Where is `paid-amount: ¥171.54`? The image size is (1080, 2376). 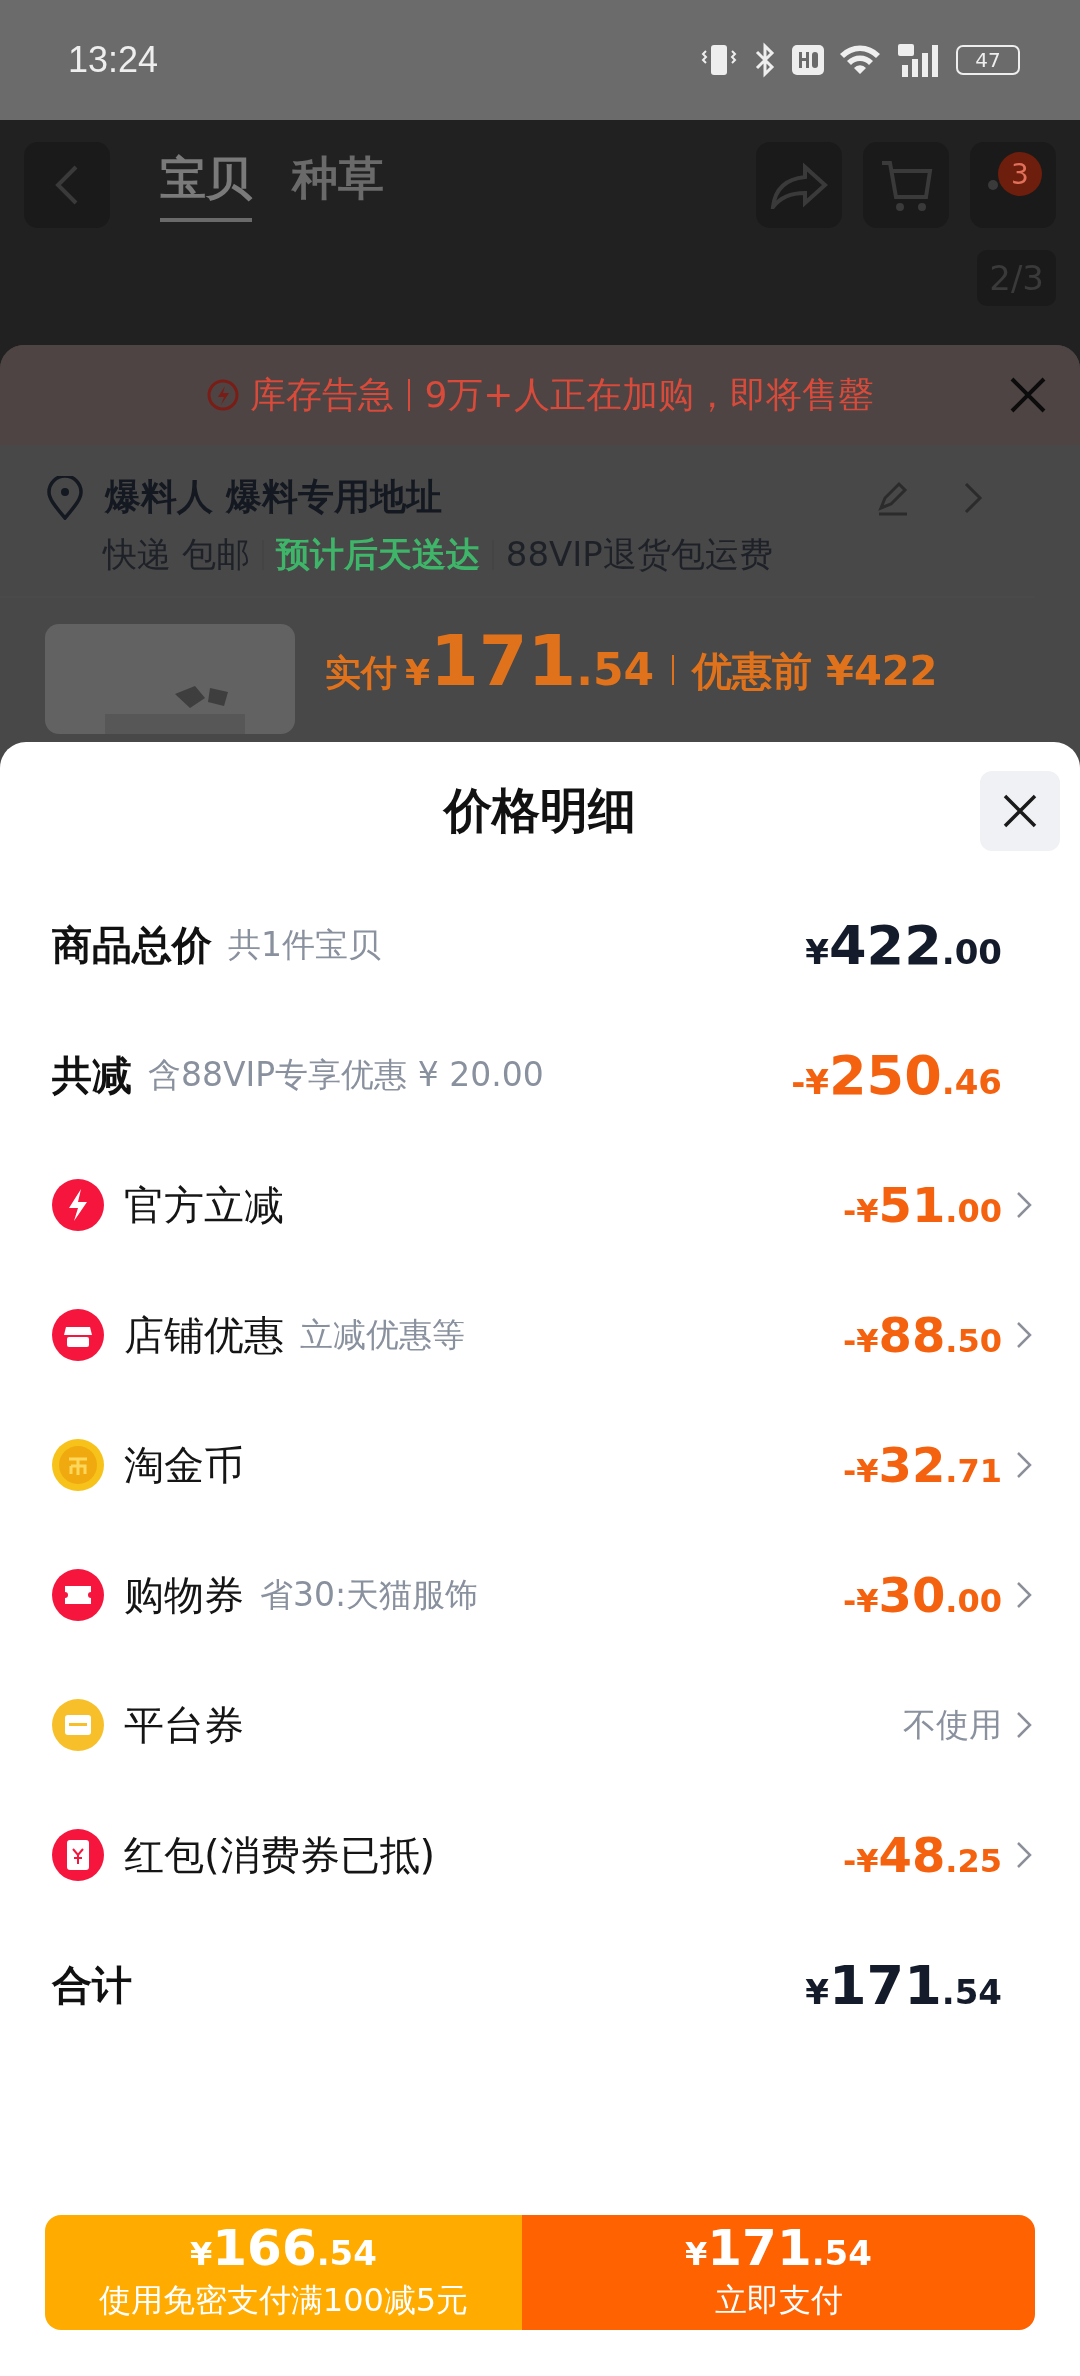 paid-amount: ¥171.54 is located at coordinates (530, 661).